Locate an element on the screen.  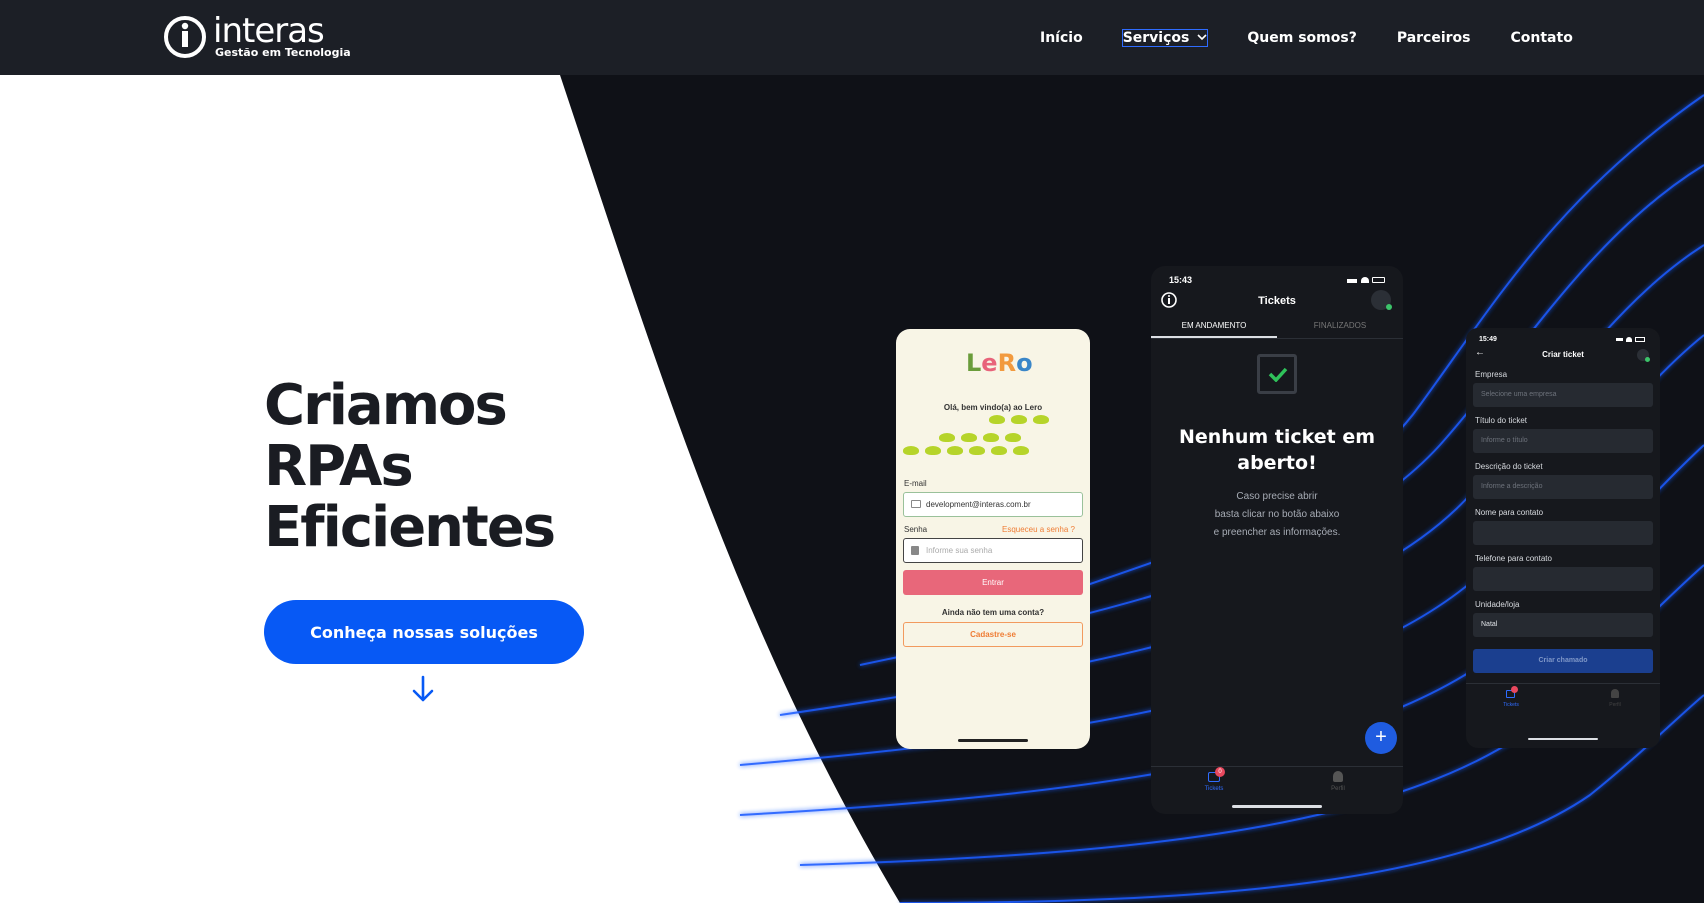
empty-text-2: basta clicar no botão abaixo is located at coordinates (1277, 514).